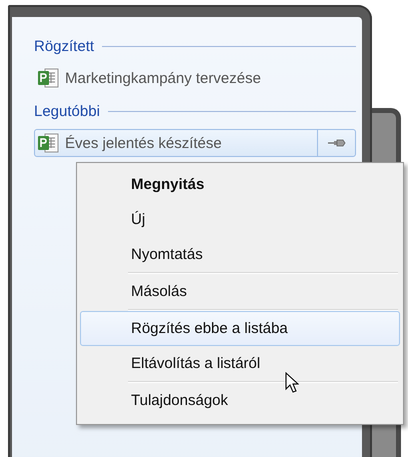 The width and height of the screenshot is (408, 457). Describe the element at coordinates (67, 111) in the screenshot. I see `section-heading: Legutóbbi` at that location.